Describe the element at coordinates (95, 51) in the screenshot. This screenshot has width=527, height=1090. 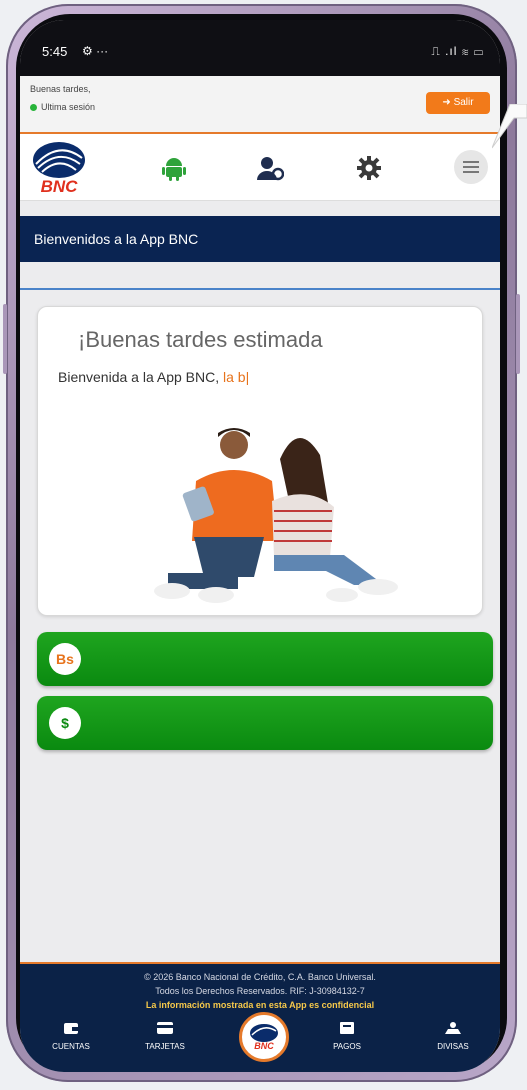
I see `status-notification-icons: ⚙ ···` at that location.